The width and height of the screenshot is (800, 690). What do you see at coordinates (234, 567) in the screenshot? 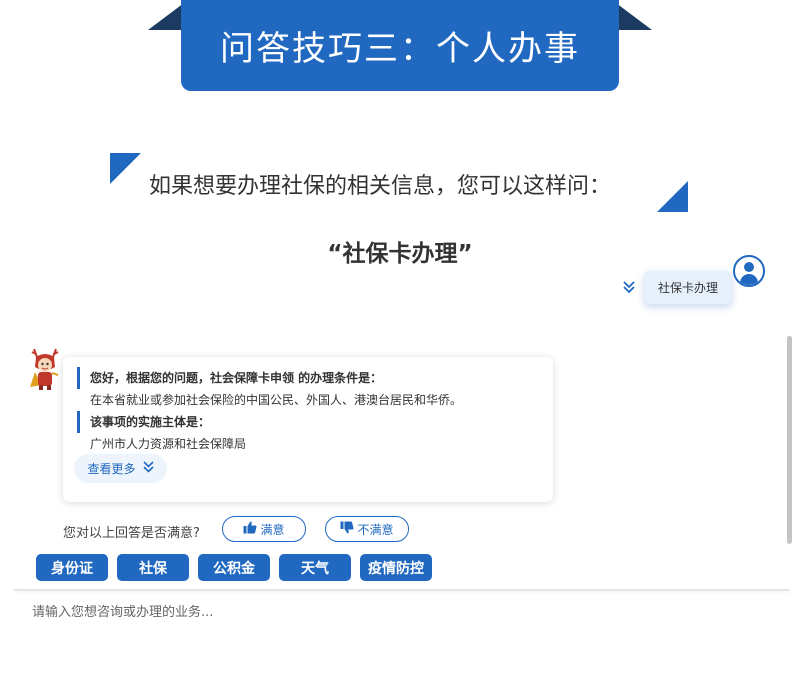
I see `chip-housing-fund: 公积金` at bounding box center [234, 567].